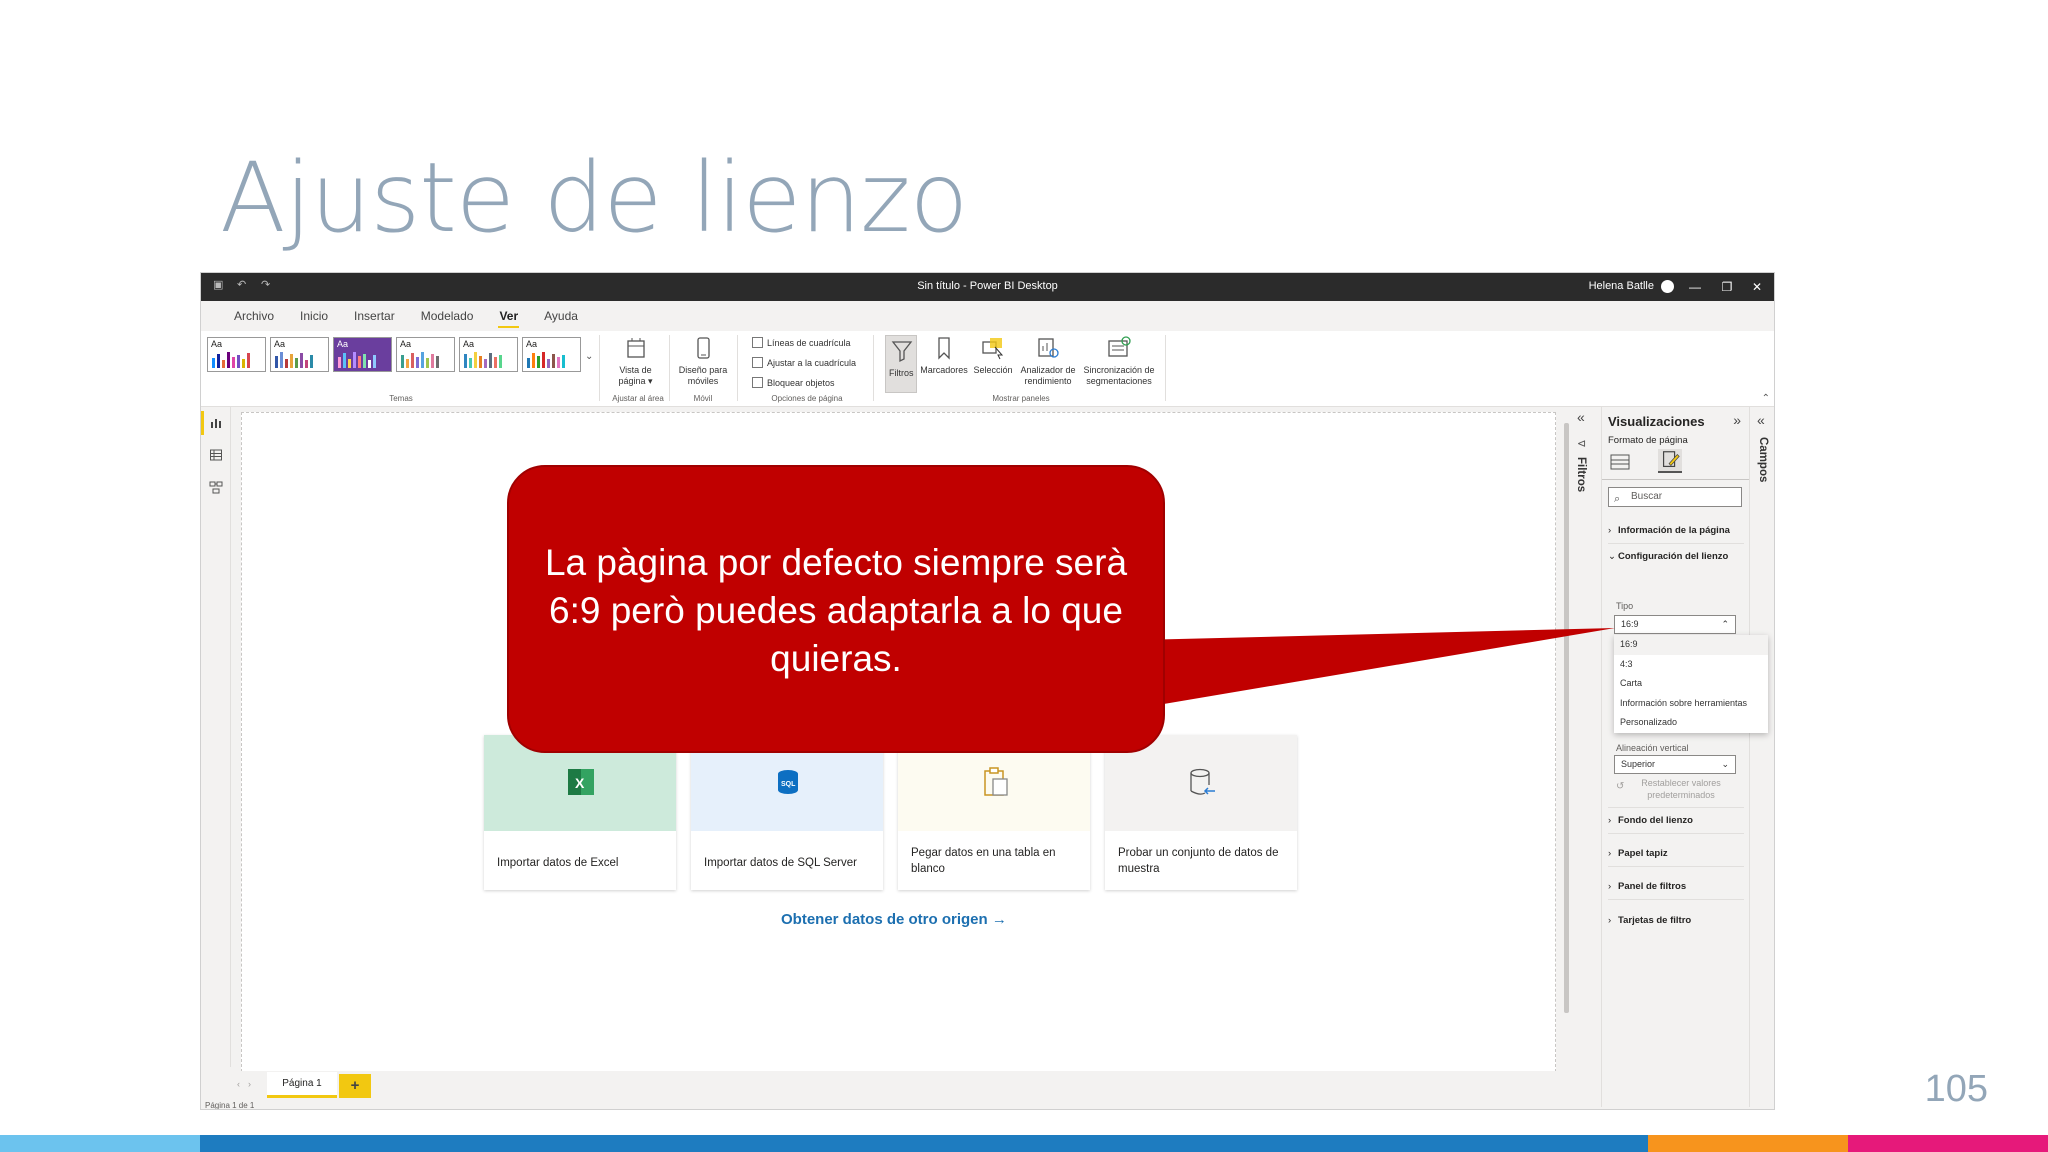 Image resolution: width=2048 pixels, height=1152 pixels. I want to click on tab-archivo: Archivo, so click(254, 316).